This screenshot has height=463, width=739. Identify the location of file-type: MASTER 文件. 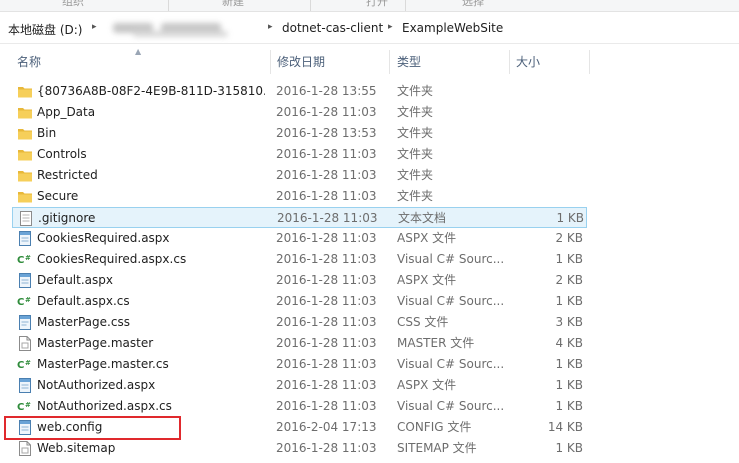
(436, 343).